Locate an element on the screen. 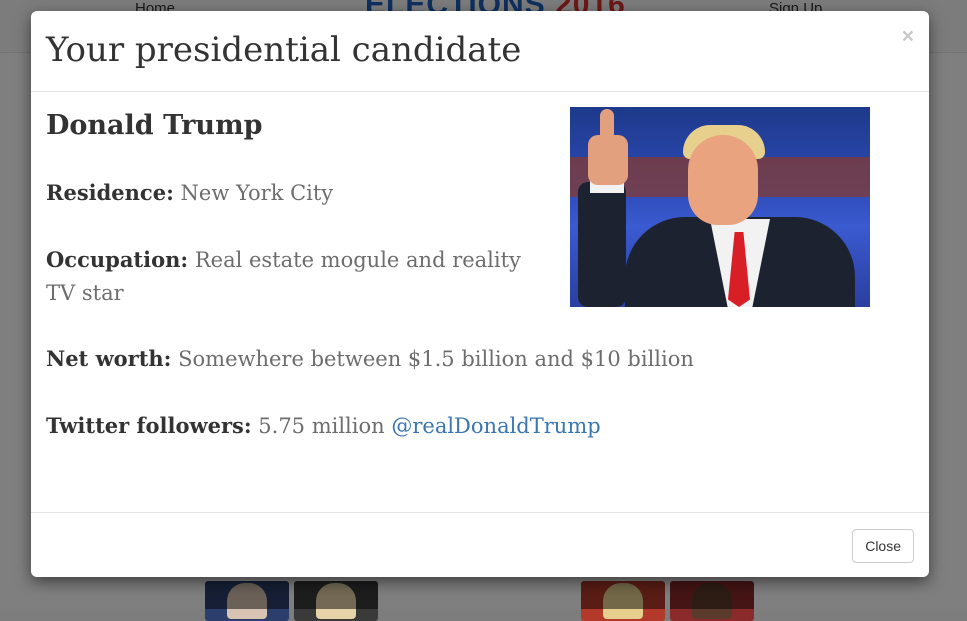 Image resolution: width=967 pixels, height=621 pixels. twitter-count: 5.75 million is located at coordinates (321, 426).